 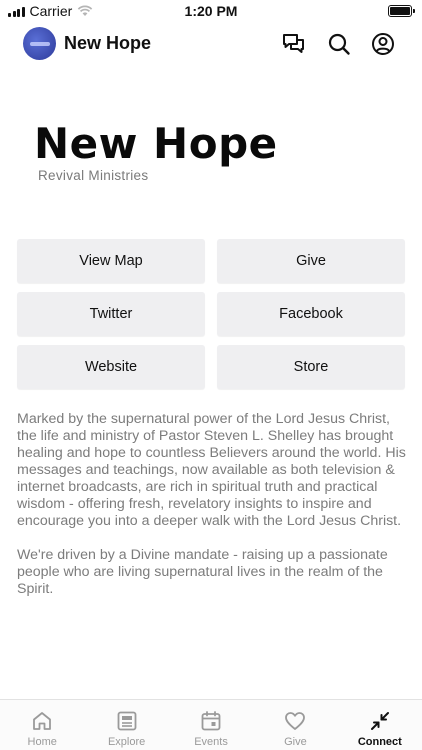 What do you see at coordinates (311, 261) in the screenshot?
I see `give-button: Give` at bounding box center [311, 261].